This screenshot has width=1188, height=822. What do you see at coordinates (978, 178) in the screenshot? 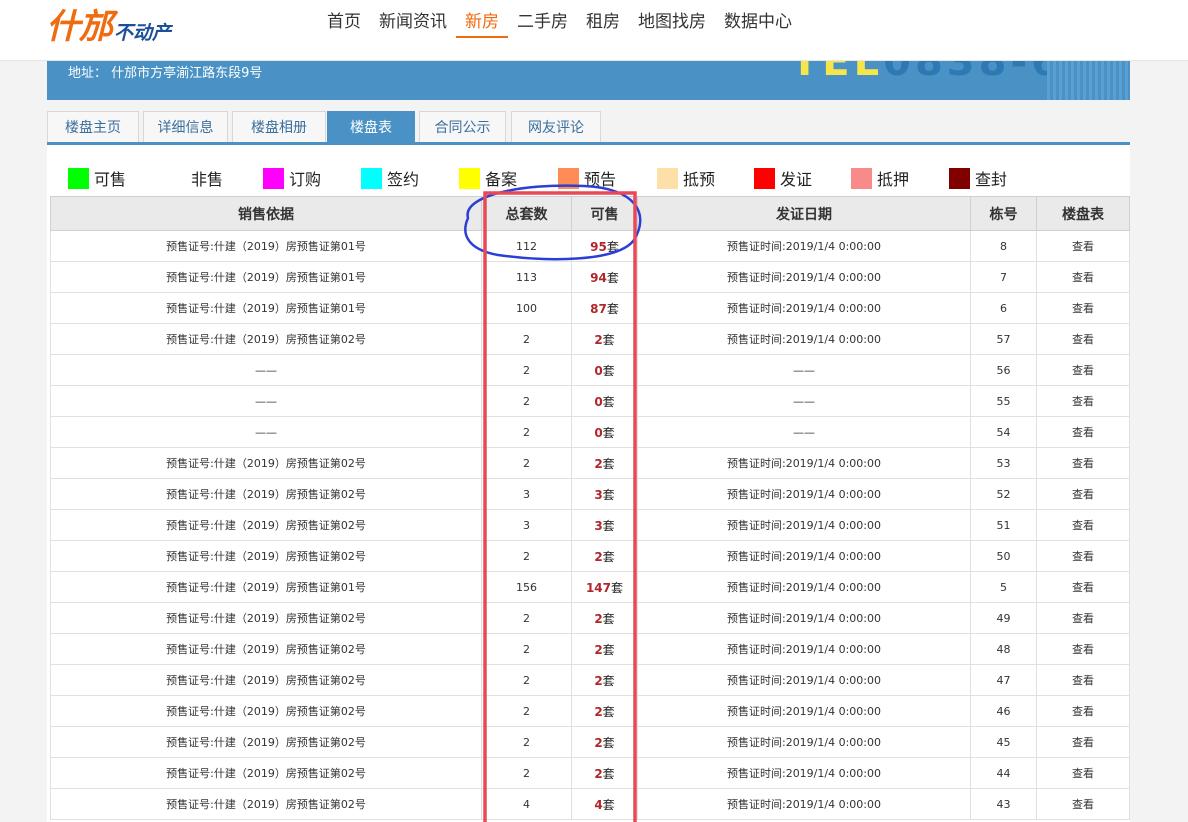
I see `legend-item: 查封` at bounding box center [978, 178].